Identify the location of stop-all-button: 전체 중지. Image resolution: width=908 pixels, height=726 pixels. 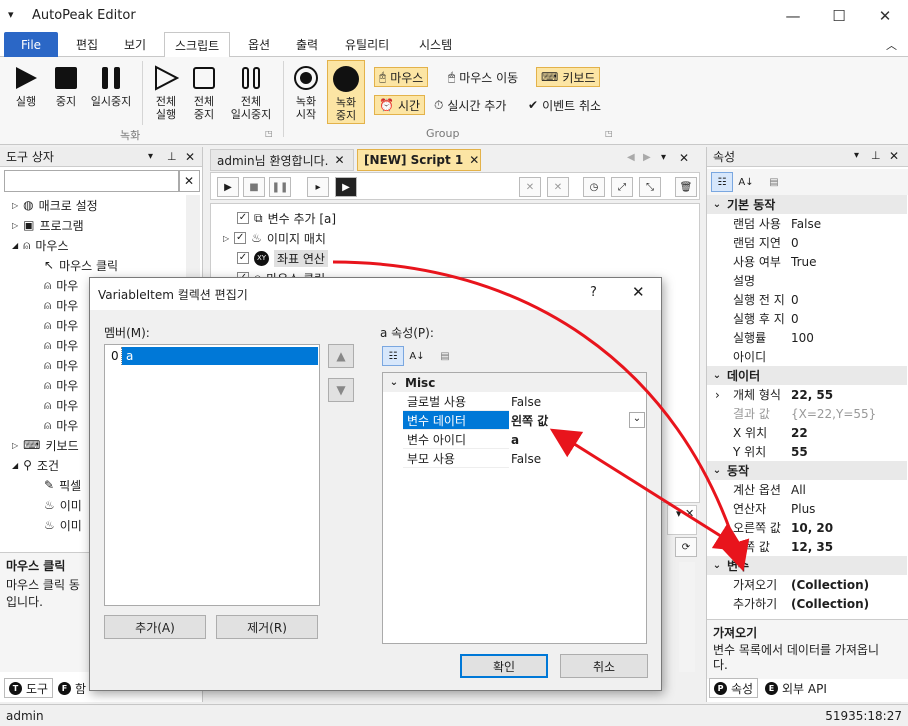
(204, 92).